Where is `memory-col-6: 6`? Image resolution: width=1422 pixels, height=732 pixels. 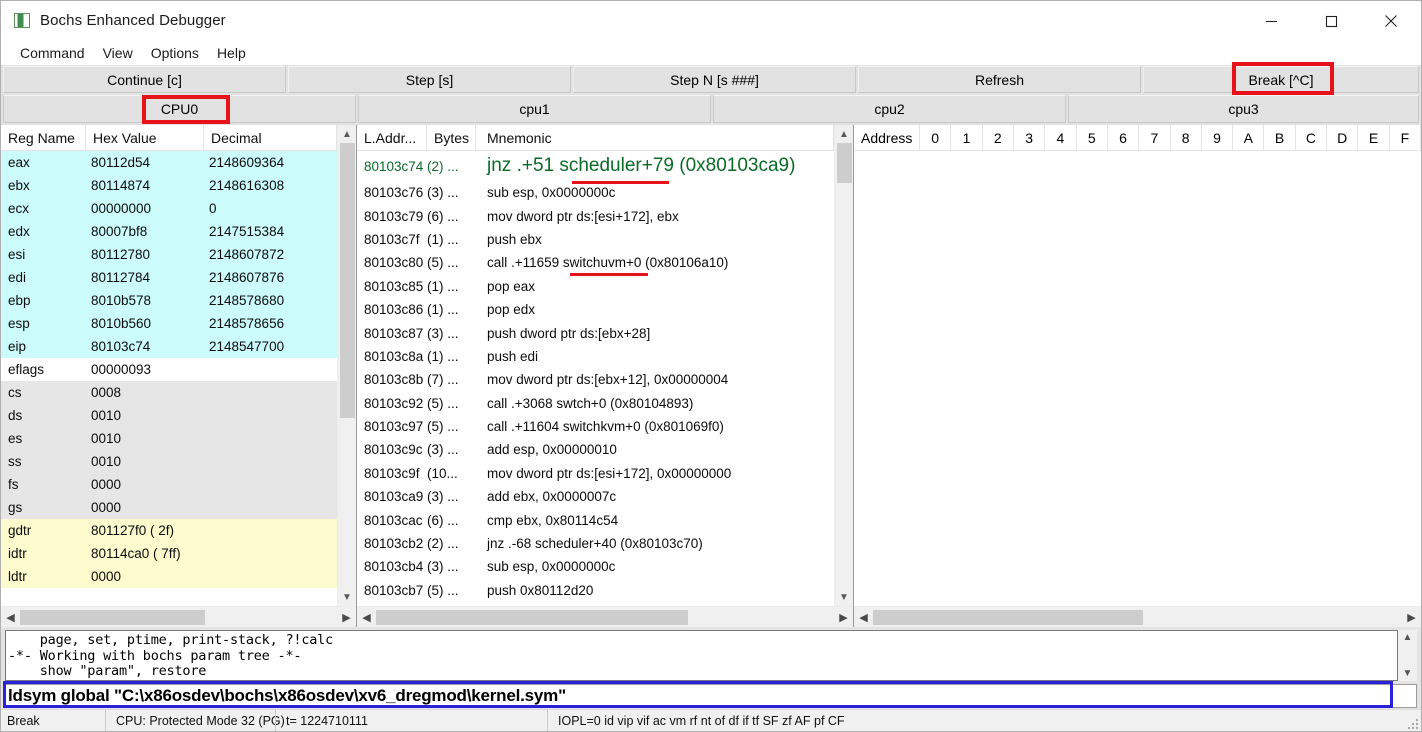 memory-col-6: 6 is located at coordinates (1124, 137).